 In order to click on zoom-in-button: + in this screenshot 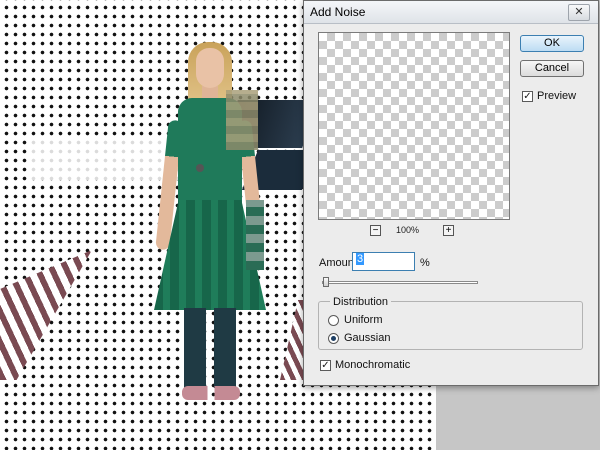, I will do `click(448, 230)`.